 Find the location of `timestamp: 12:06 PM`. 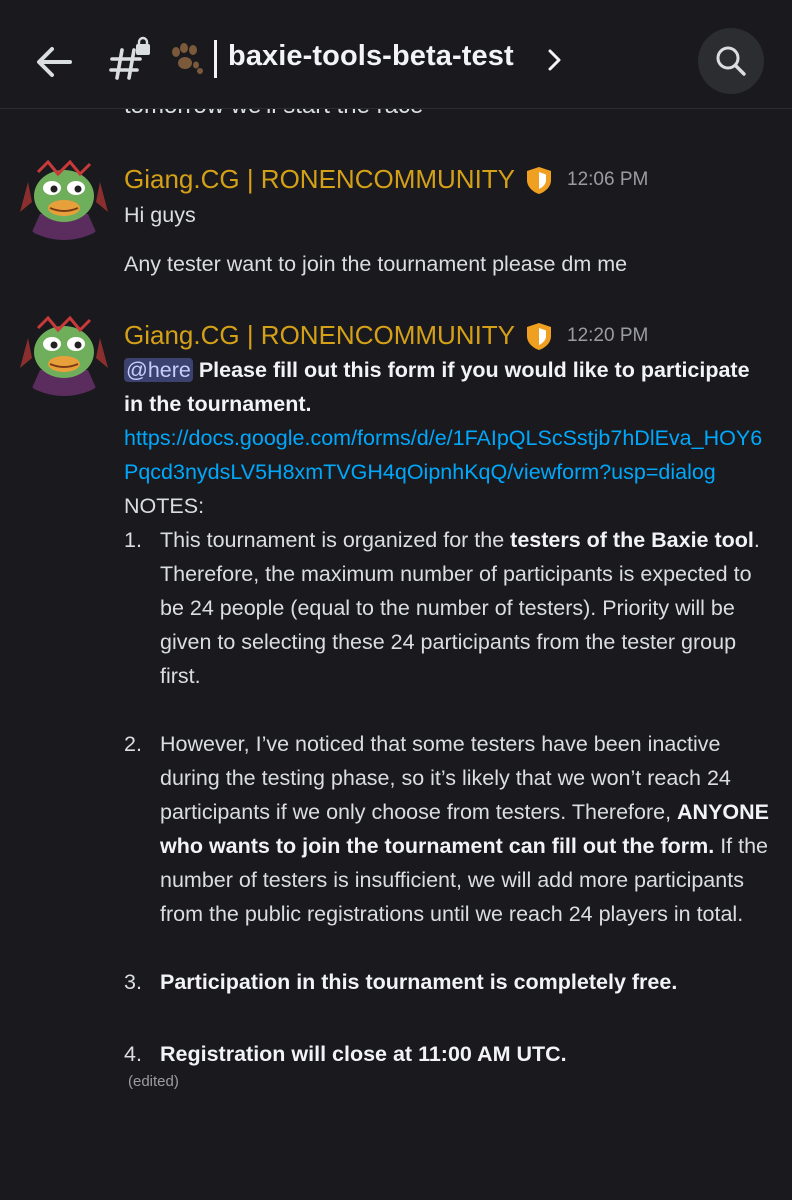

timestamp: 12:06 PM is located at coordinates (608, 179).